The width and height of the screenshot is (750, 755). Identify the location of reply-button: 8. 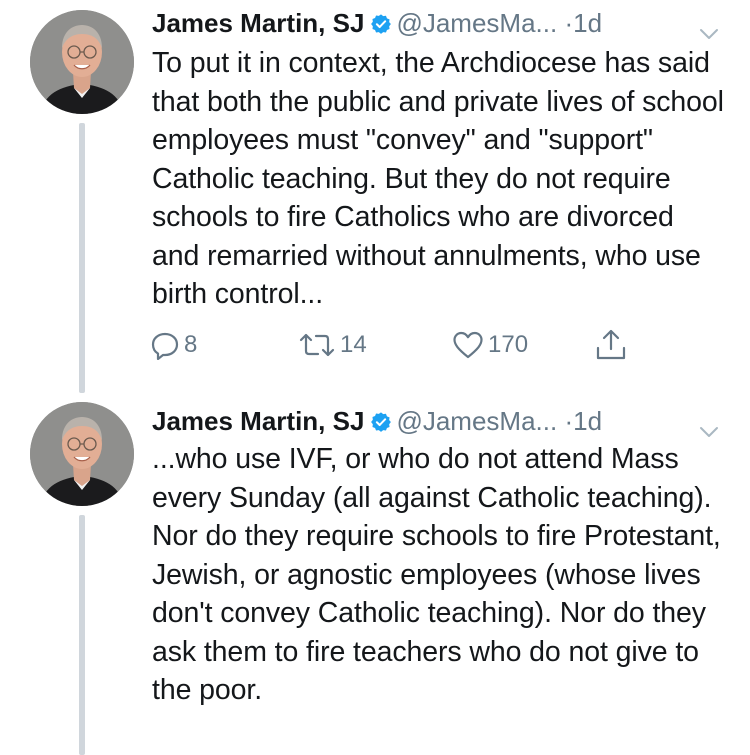
(173, 345).